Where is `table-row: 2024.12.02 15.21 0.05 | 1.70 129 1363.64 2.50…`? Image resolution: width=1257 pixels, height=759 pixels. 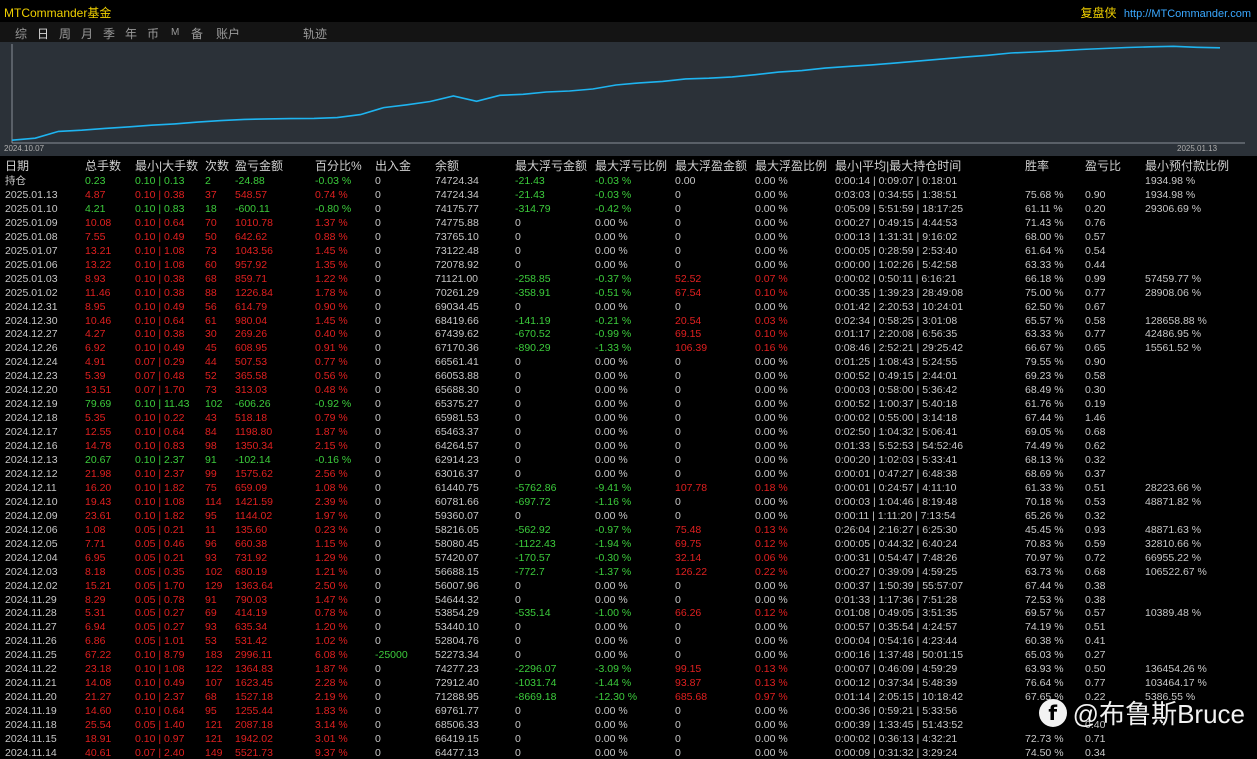 table-row: 2024.12.02 15.21 0.05 | 1.70 129 1363.64 2.50… is located at coordinates (628, 586).